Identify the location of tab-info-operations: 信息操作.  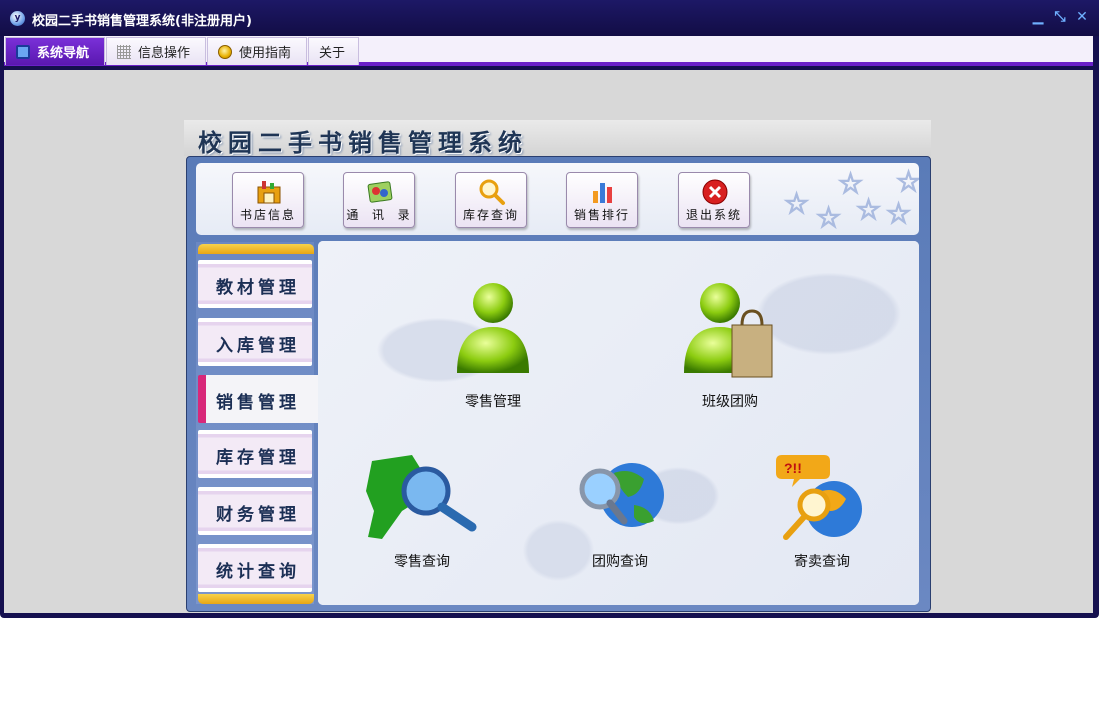
(156, 51).